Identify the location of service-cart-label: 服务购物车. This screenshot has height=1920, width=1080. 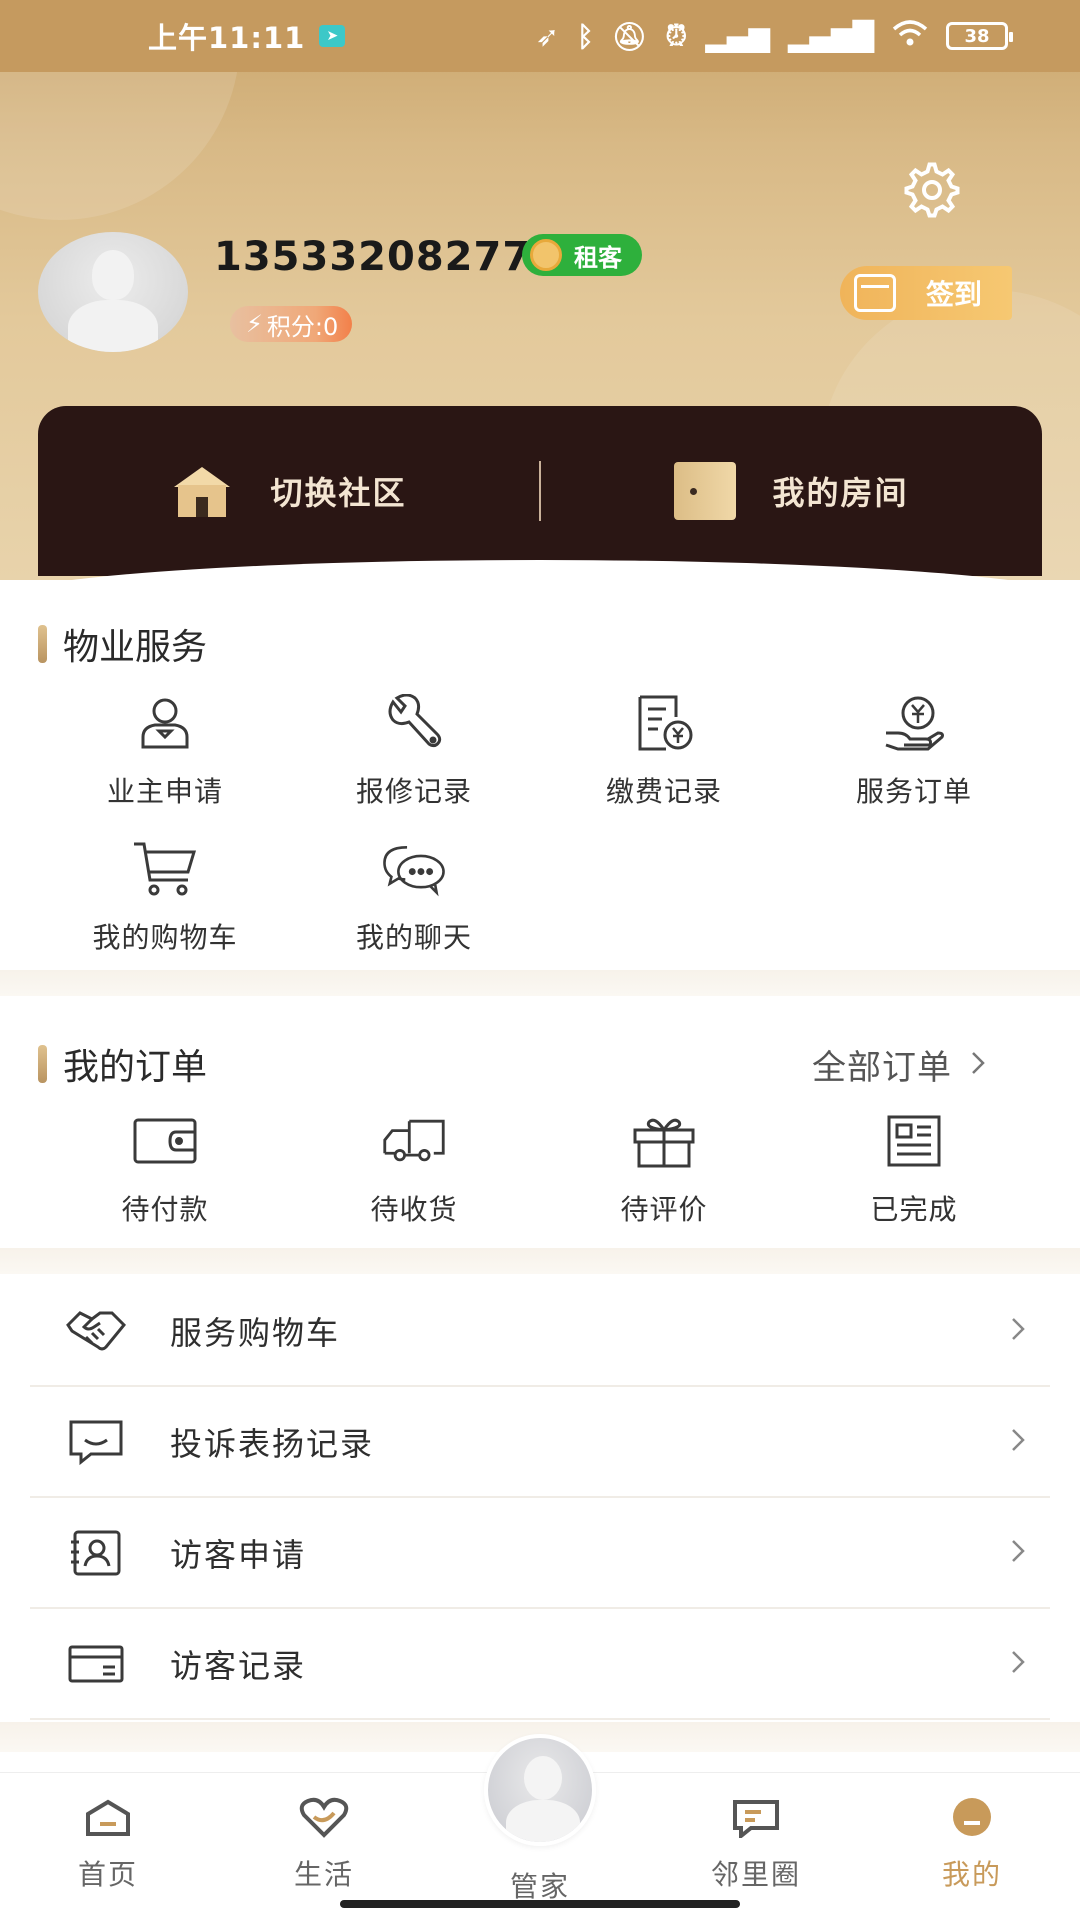
(255, 1333).